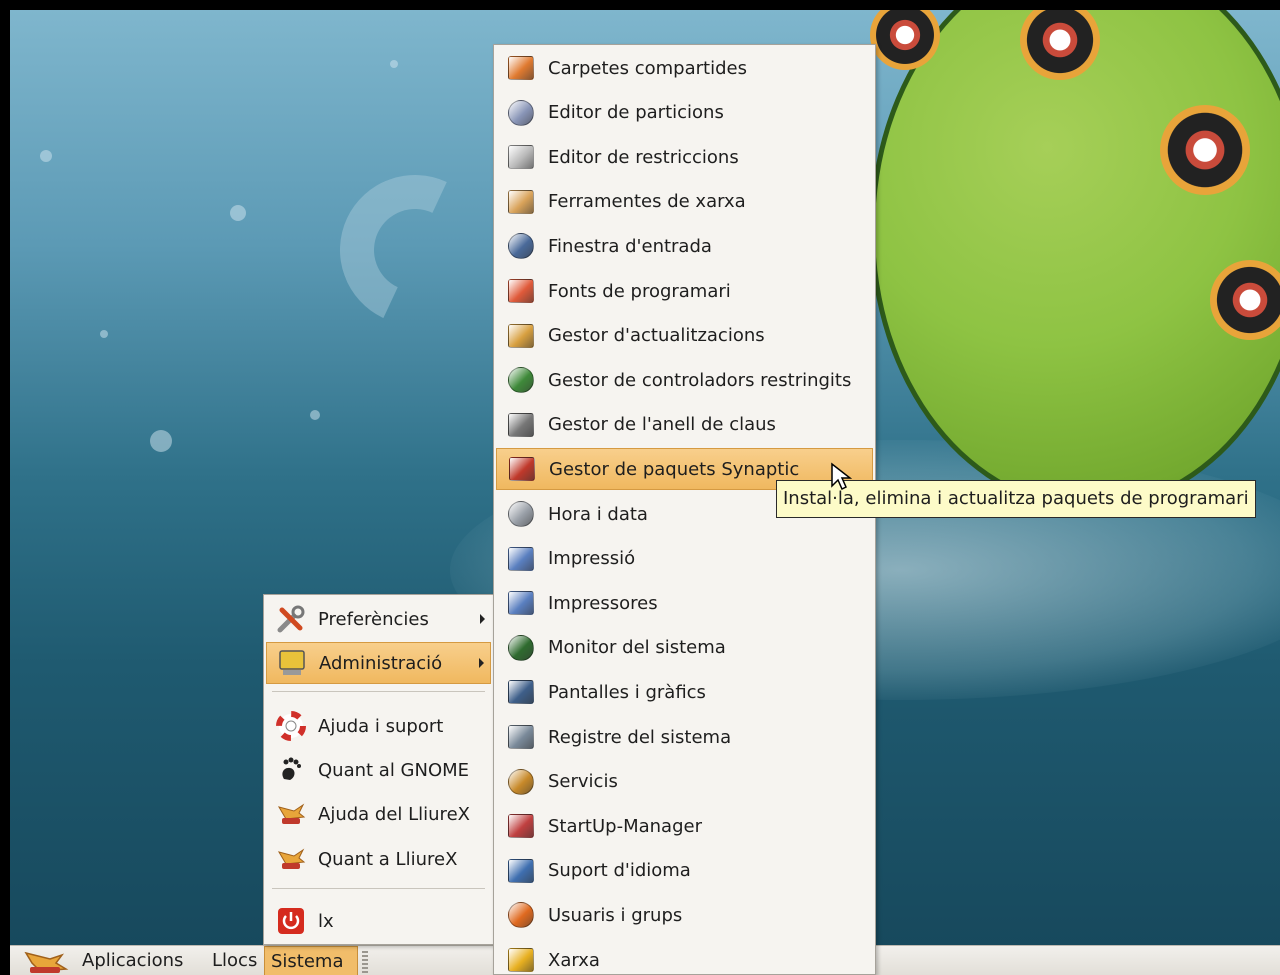 This screenshot has width=1280, height=975. I want to click on menu-item-label: Hora i data, so click(598, 514).